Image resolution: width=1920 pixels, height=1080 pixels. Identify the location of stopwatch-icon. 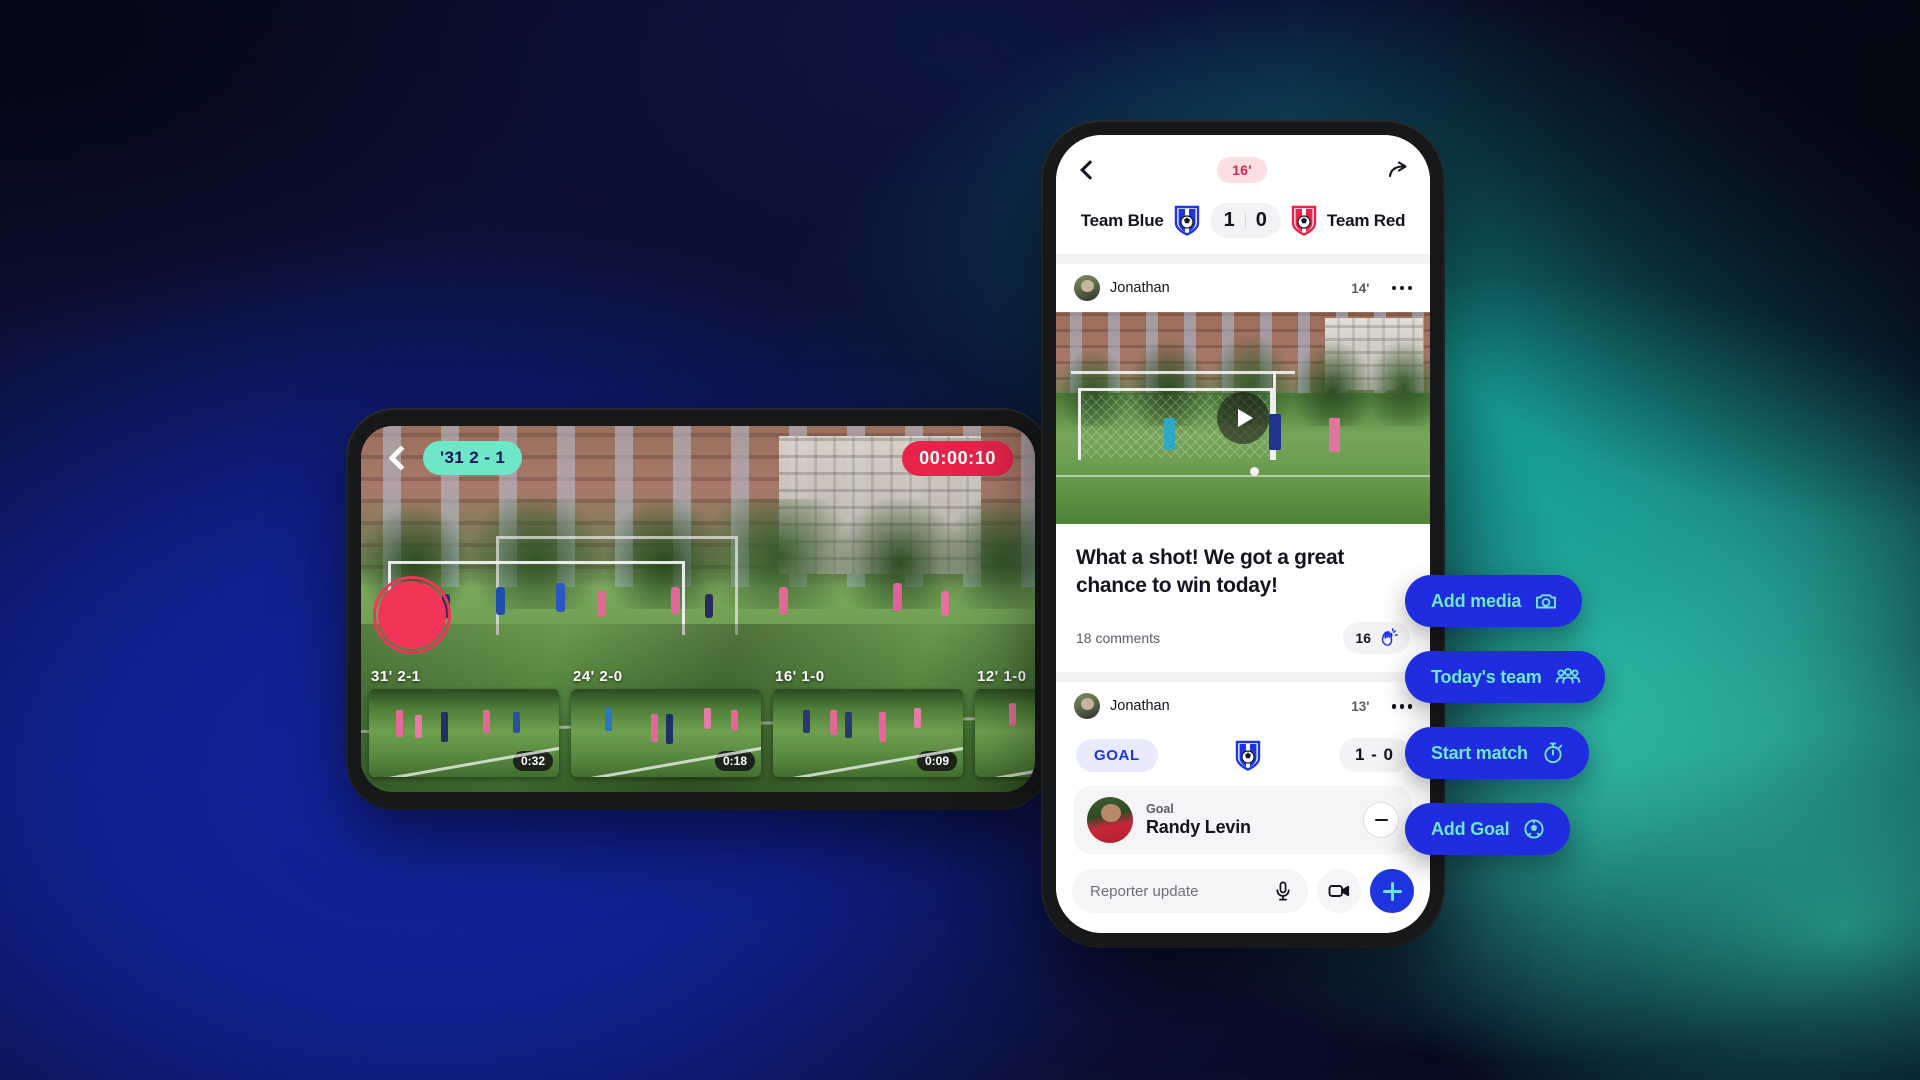
(1553, 753).